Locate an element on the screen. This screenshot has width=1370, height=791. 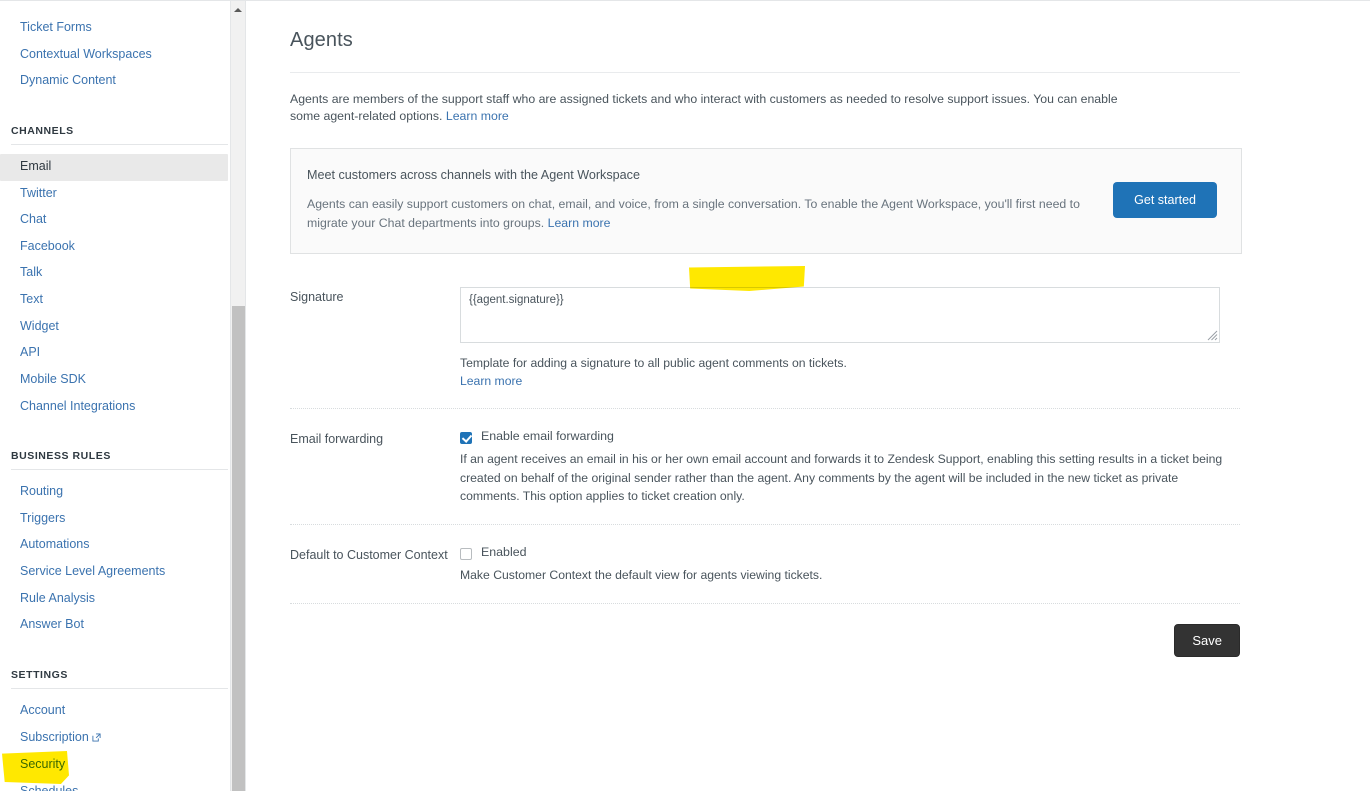
sidebar-item-triggers: Triggers is located at coordinates (118, 519).